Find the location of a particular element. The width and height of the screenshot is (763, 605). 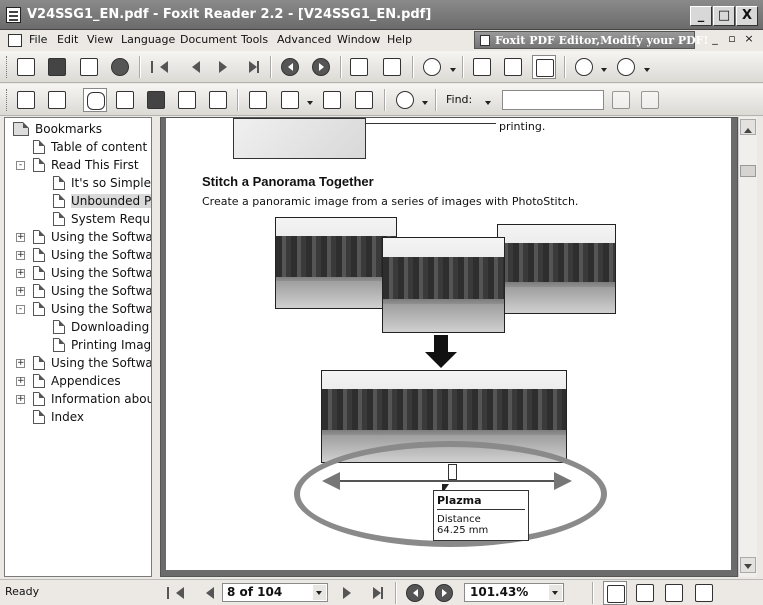

bookmark-item: Information abou is located at coordinates (92, 399).